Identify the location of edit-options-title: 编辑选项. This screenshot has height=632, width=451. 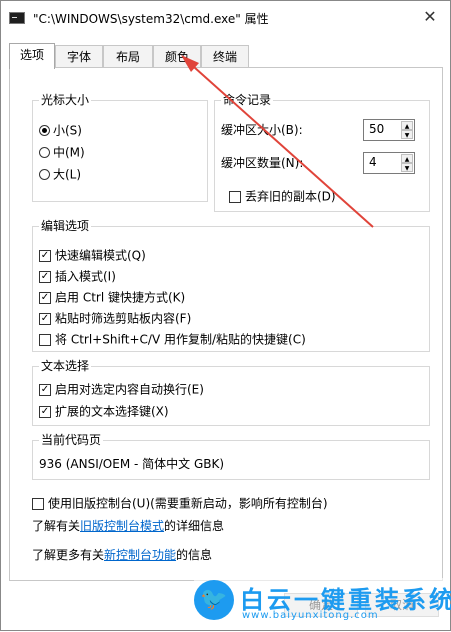
(65, 226).